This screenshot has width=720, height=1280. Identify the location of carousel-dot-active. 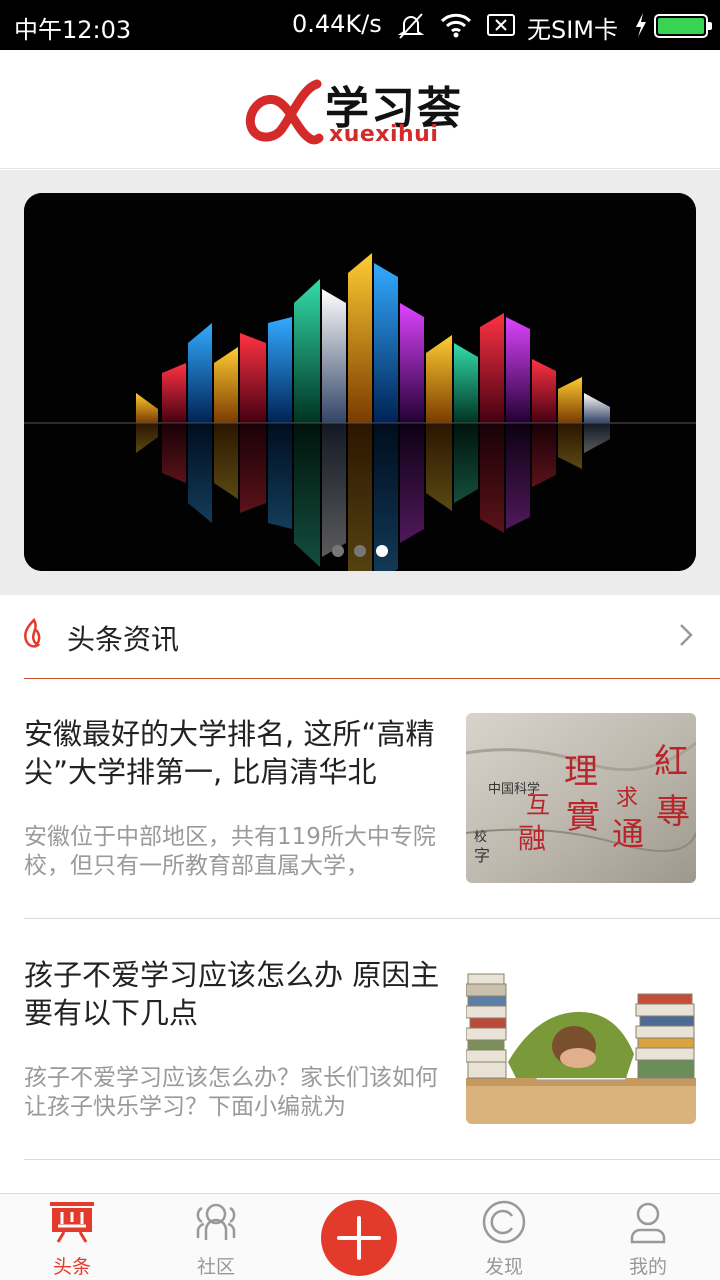
(382, 551).